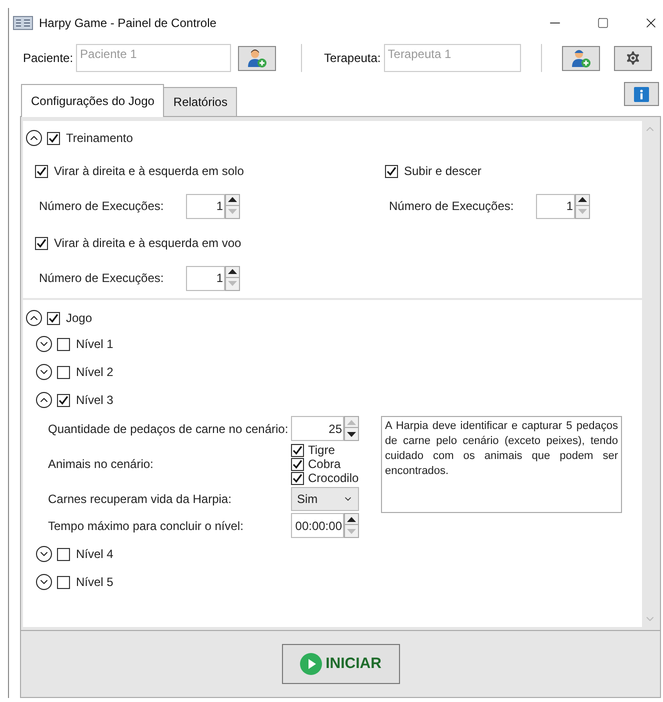 The width and height of the screenshot is (663, 702). I want to click on field-label: Quantidade de pedaços de carne no cenário:, so click(169, 429).